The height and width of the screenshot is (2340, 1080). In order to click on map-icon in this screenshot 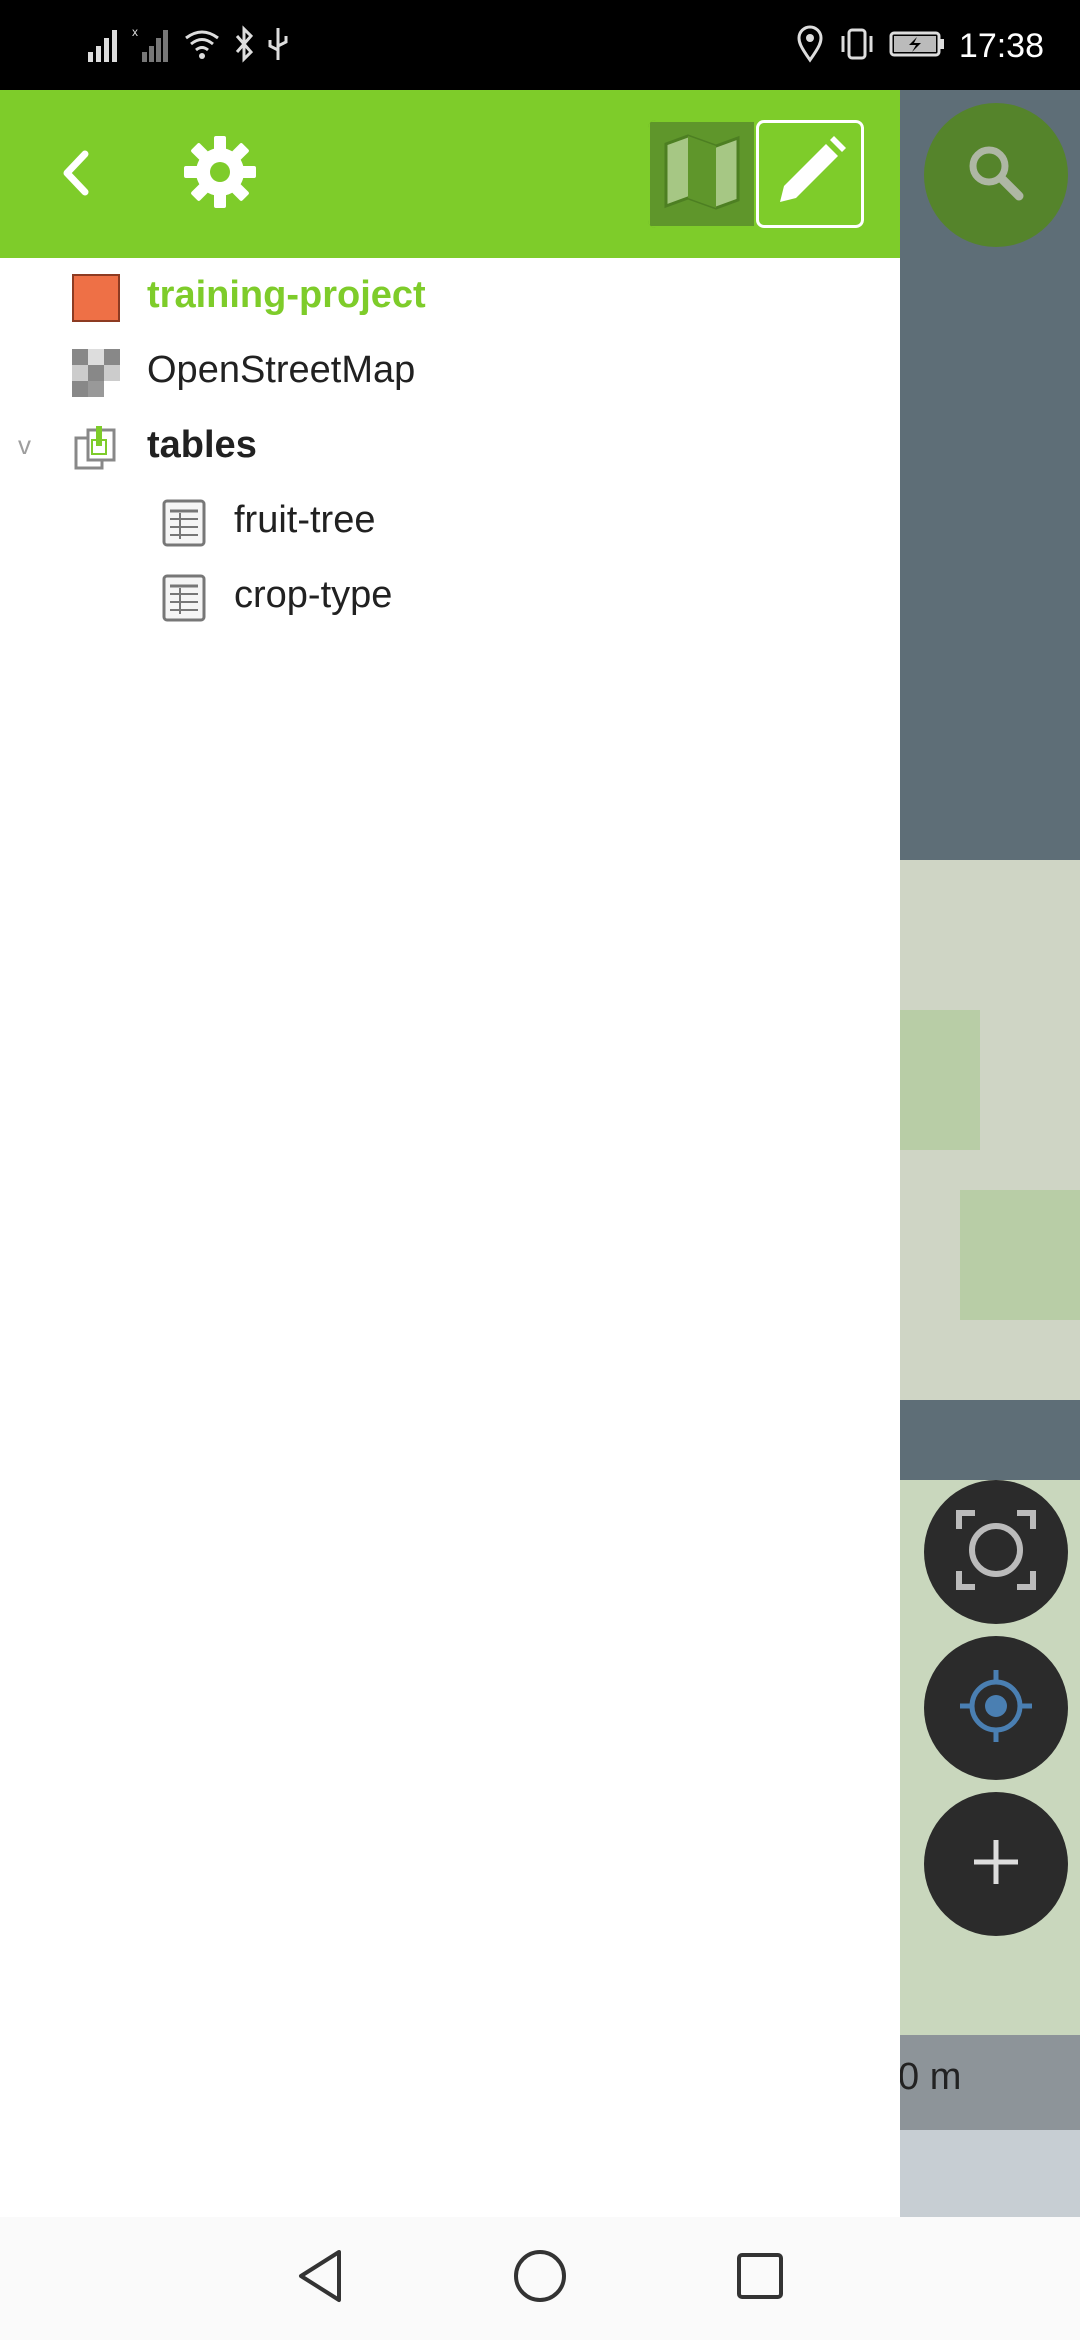, I will do `click(702, 174)`.